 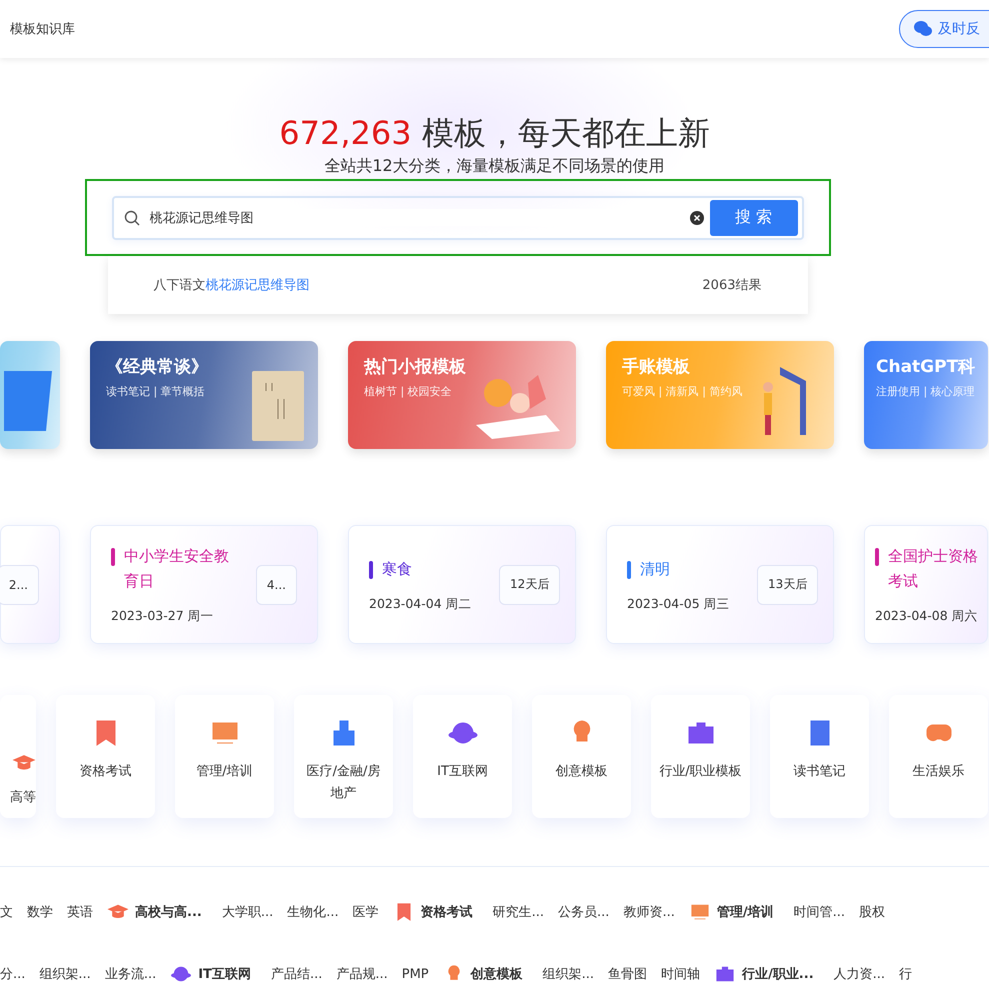 What do you see at coordinates (224, 772) in the screenshot?
I see `category-label: 管理/培训` at bounding box center [224, 772].